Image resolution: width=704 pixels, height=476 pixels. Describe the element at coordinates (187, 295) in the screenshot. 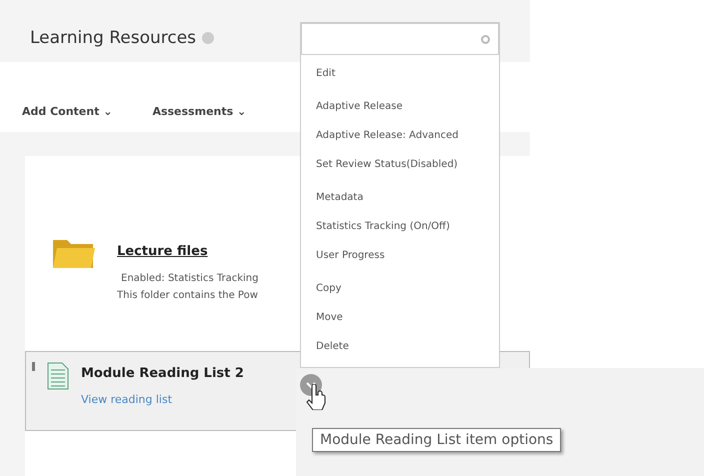

I see `item-description: This folder contains the Pow` at that location.